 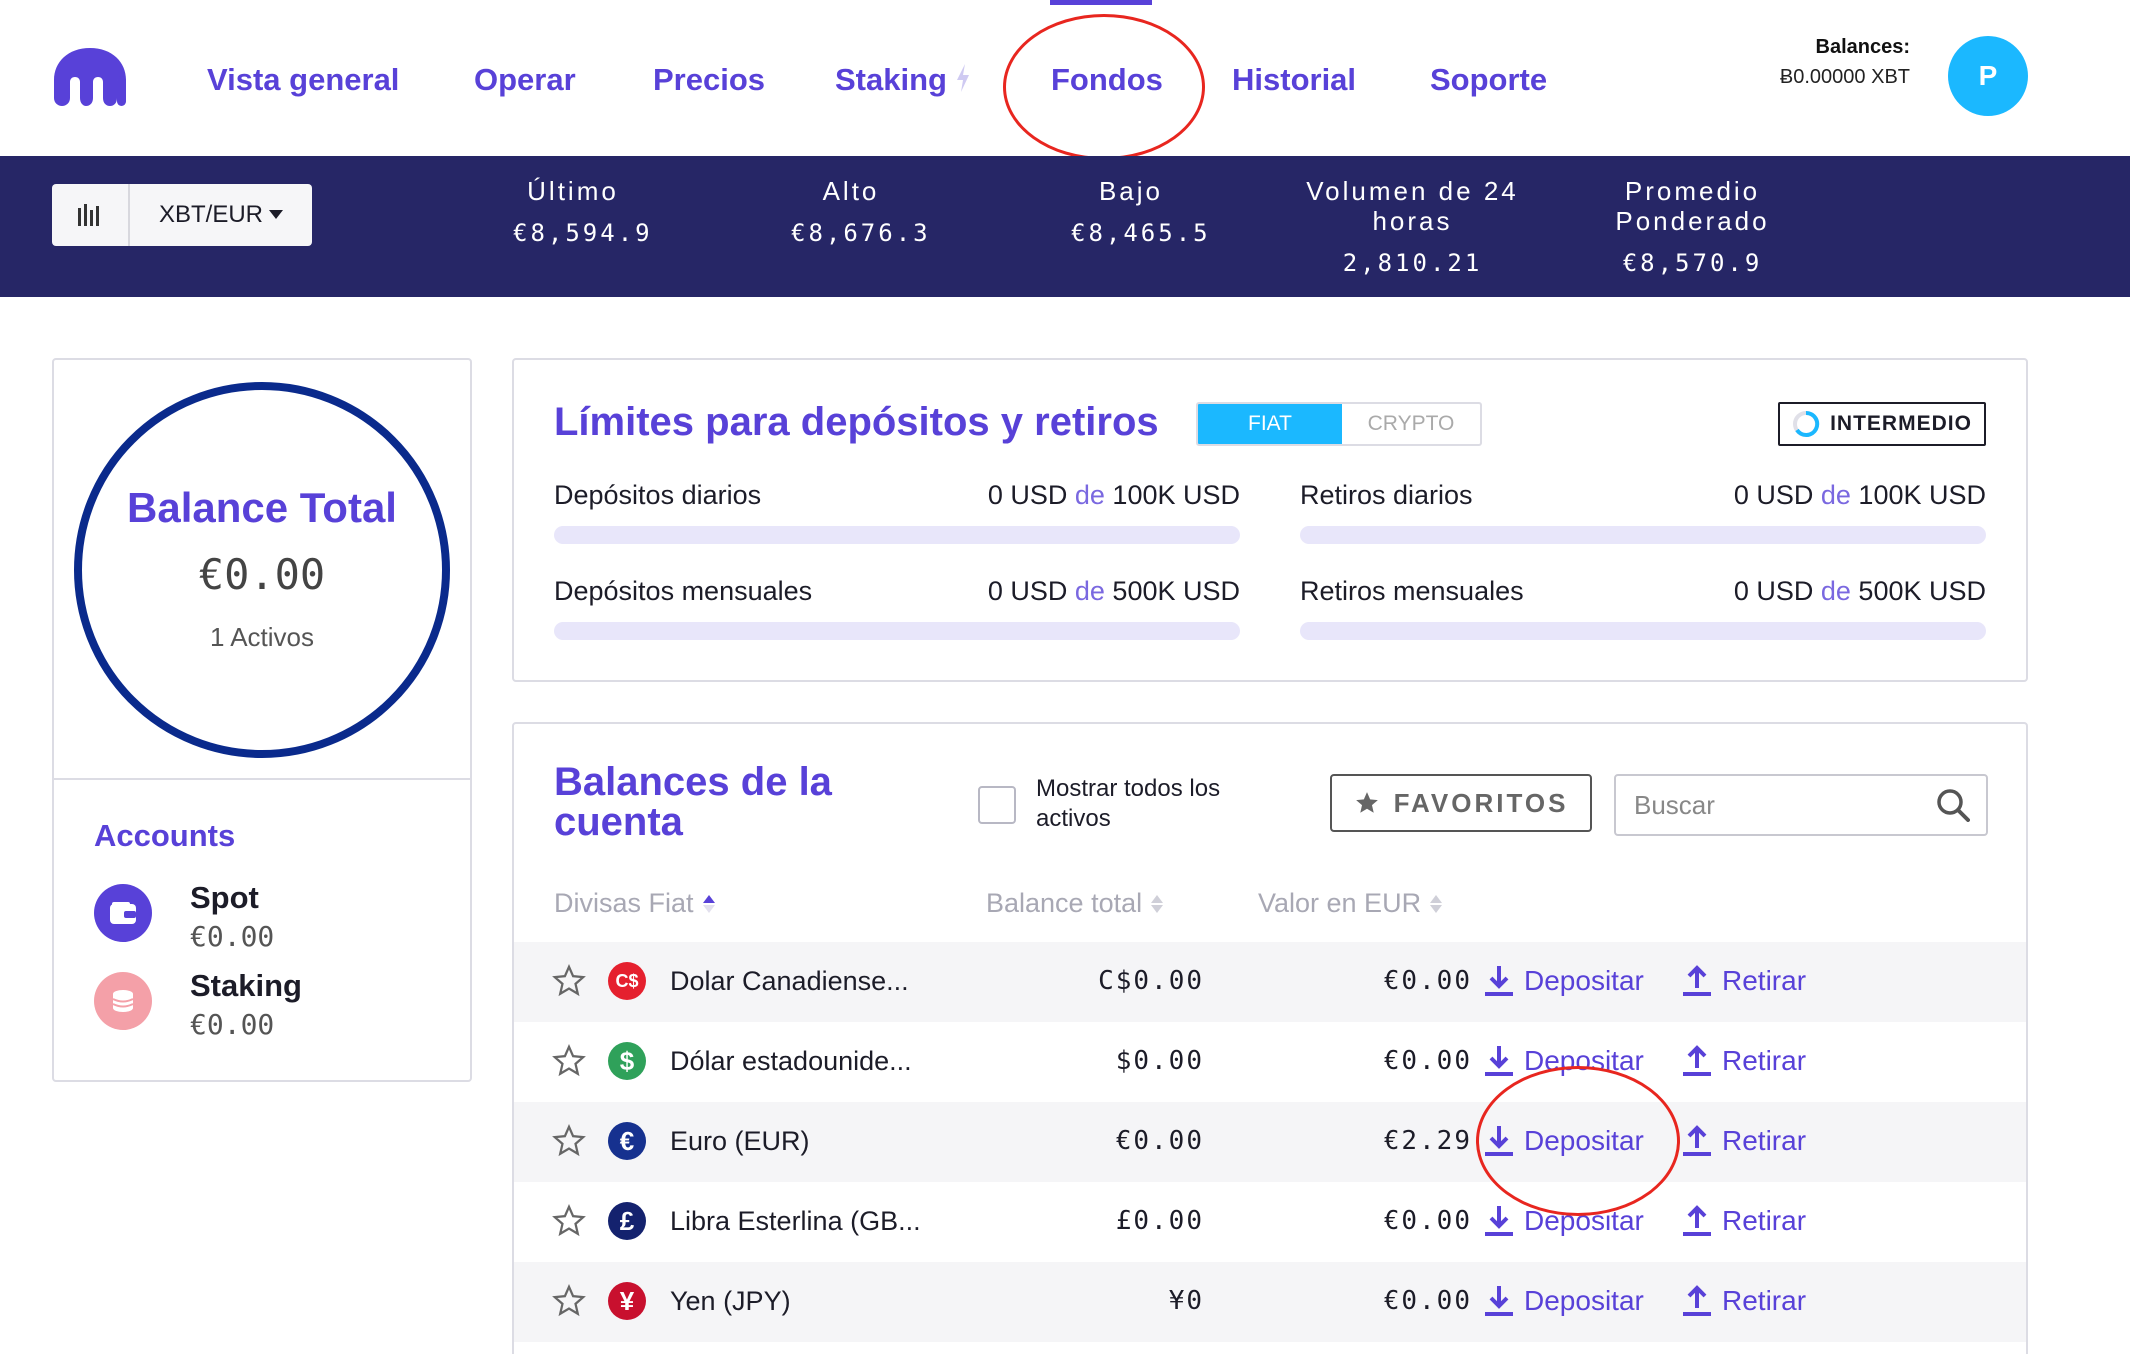 What do you see at coordinates (1901, 423) in the screenshot?
I see `tier-label: INTERMEDIO` at bounding box center [1901, 423].